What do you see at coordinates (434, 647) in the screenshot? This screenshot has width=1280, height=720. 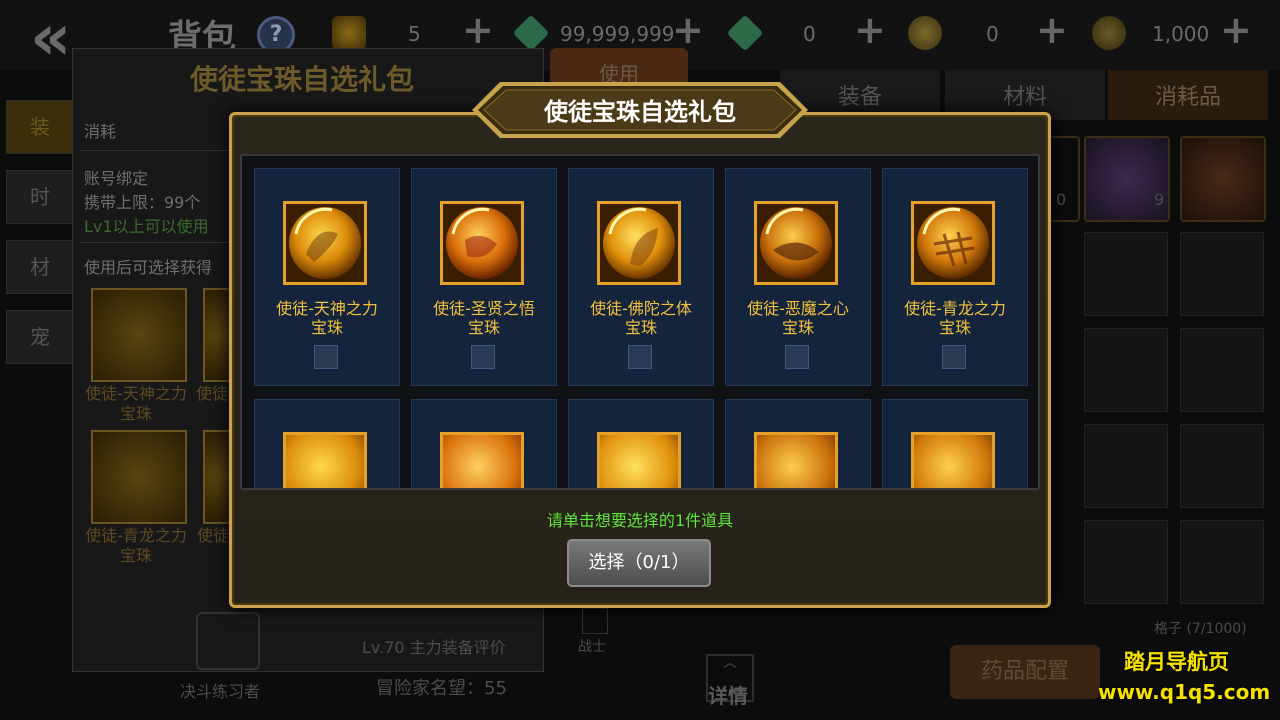 I see `equipment-rating-text: Lv.70 主力装备评价` at bounding box center [434, 647].